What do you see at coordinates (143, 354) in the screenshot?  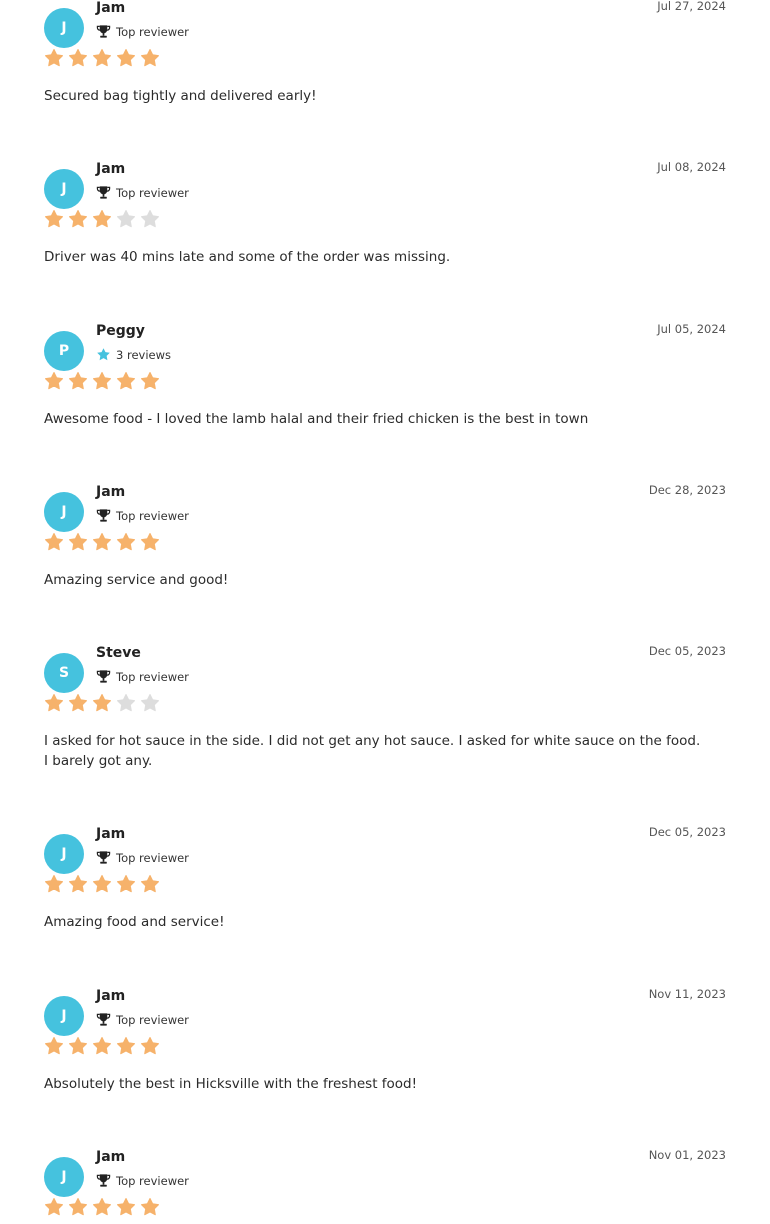 I see `badge-label: 3 reviews` at bounding box center [143, 354].